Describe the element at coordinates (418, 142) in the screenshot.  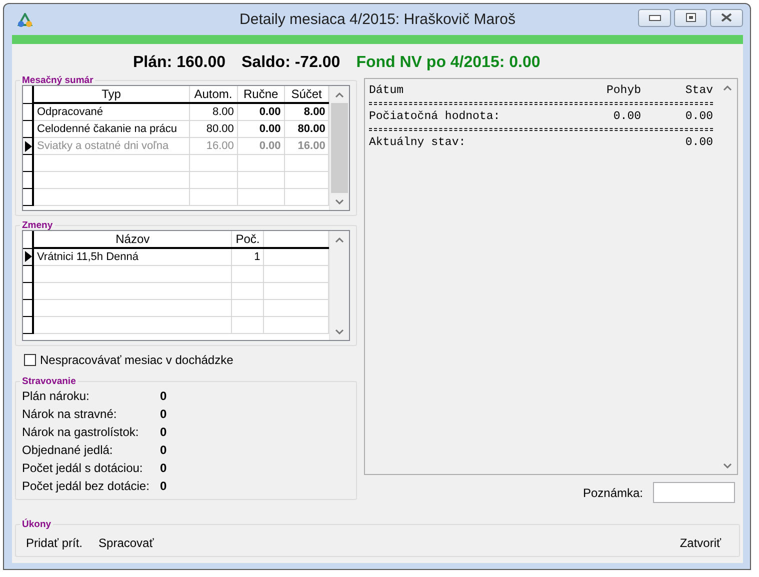
I see `log-label: Aktuálny stav:` at that location.